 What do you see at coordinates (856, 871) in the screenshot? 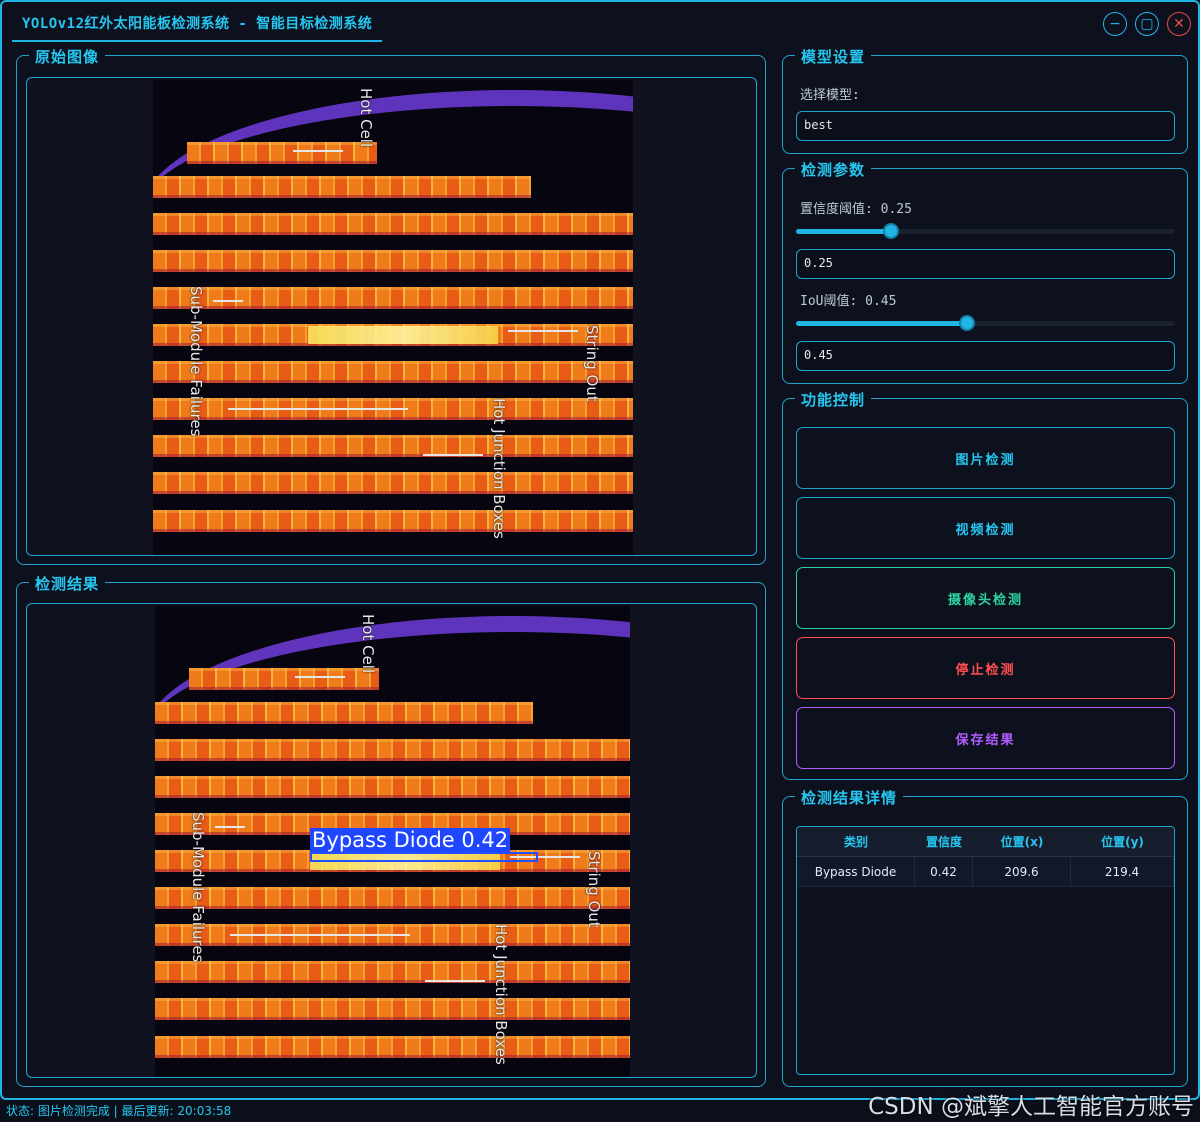
I see `cell-class: Bypass Diode` at bounding box center [856, 871].